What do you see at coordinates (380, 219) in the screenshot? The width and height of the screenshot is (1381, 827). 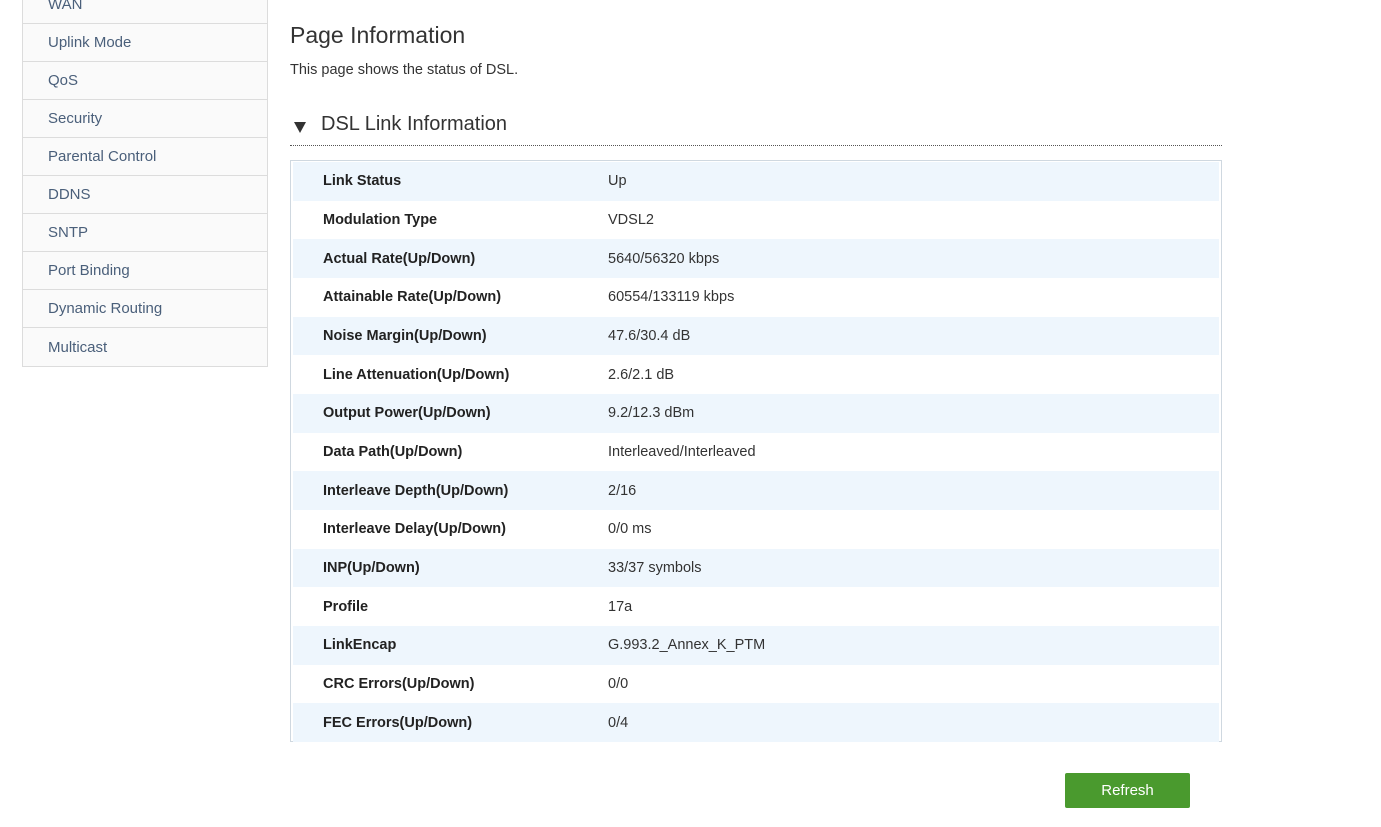 I see `row-label: Modulation Type` at bounding box center [380, 219].